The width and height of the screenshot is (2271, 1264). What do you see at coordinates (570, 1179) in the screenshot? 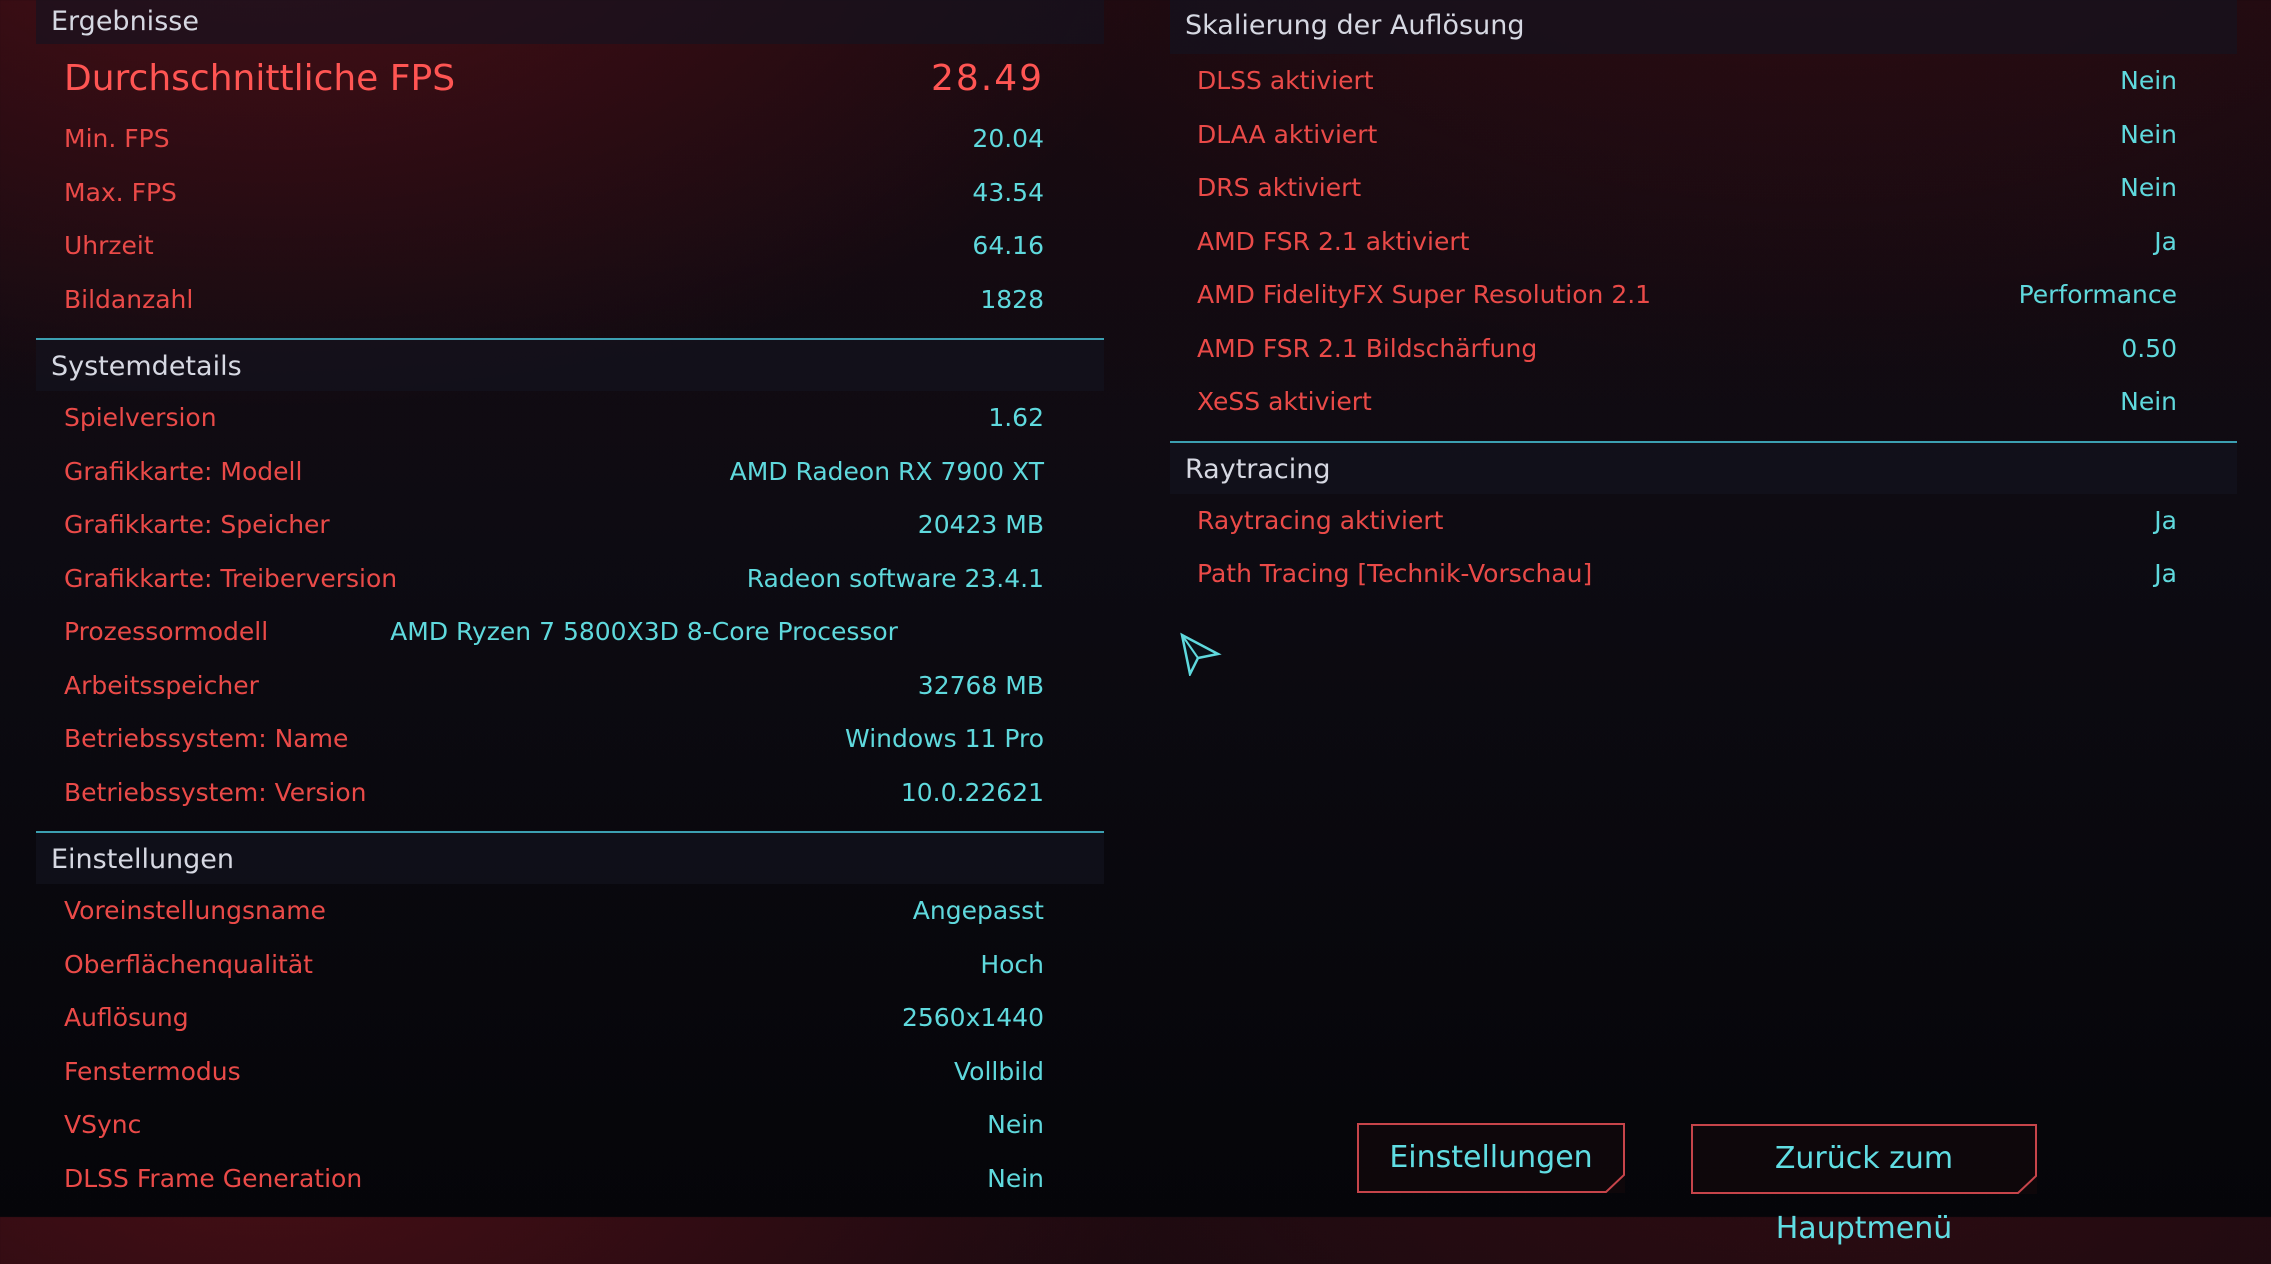
I see `settings-row: DLSS Frame Generation Nein` at bounding box center [570, 1179].